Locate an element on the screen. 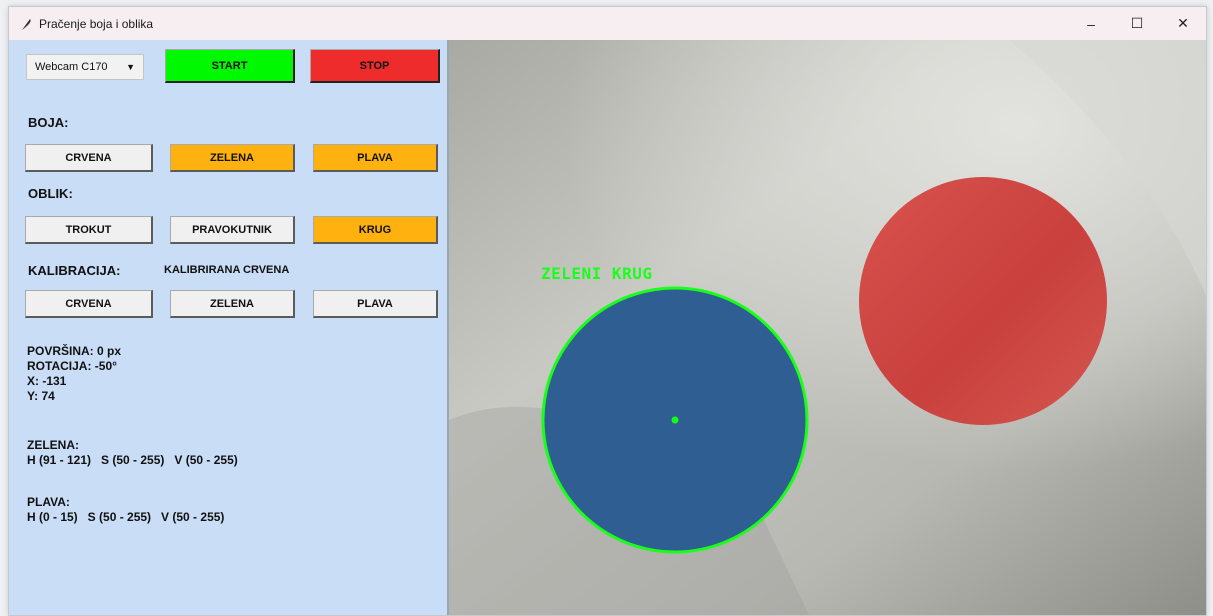 This screenshot has width=1213, height=616. calibrate-red-button: CRVENA is located at coordinates (89, 304).